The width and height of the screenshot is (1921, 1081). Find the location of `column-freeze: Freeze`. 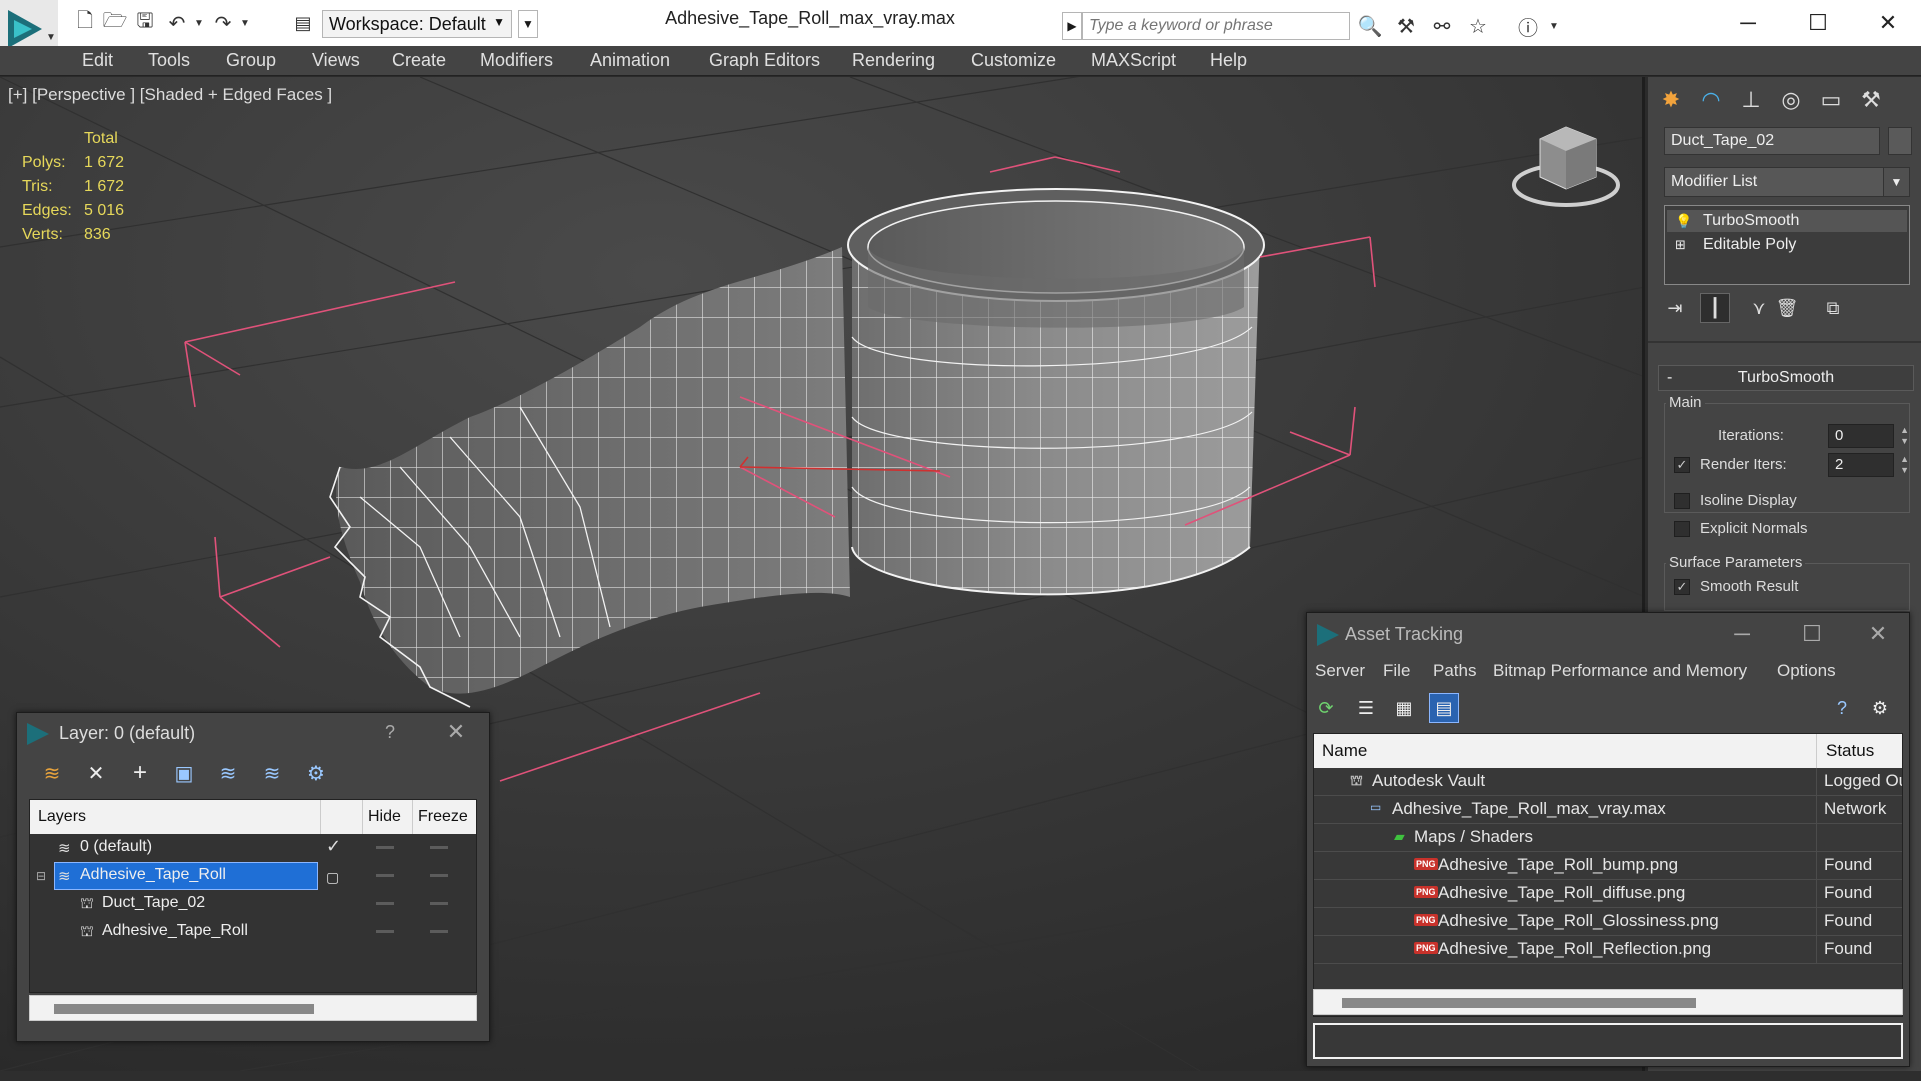

column-freeze: Freeze is located at coordinates (443, 817).